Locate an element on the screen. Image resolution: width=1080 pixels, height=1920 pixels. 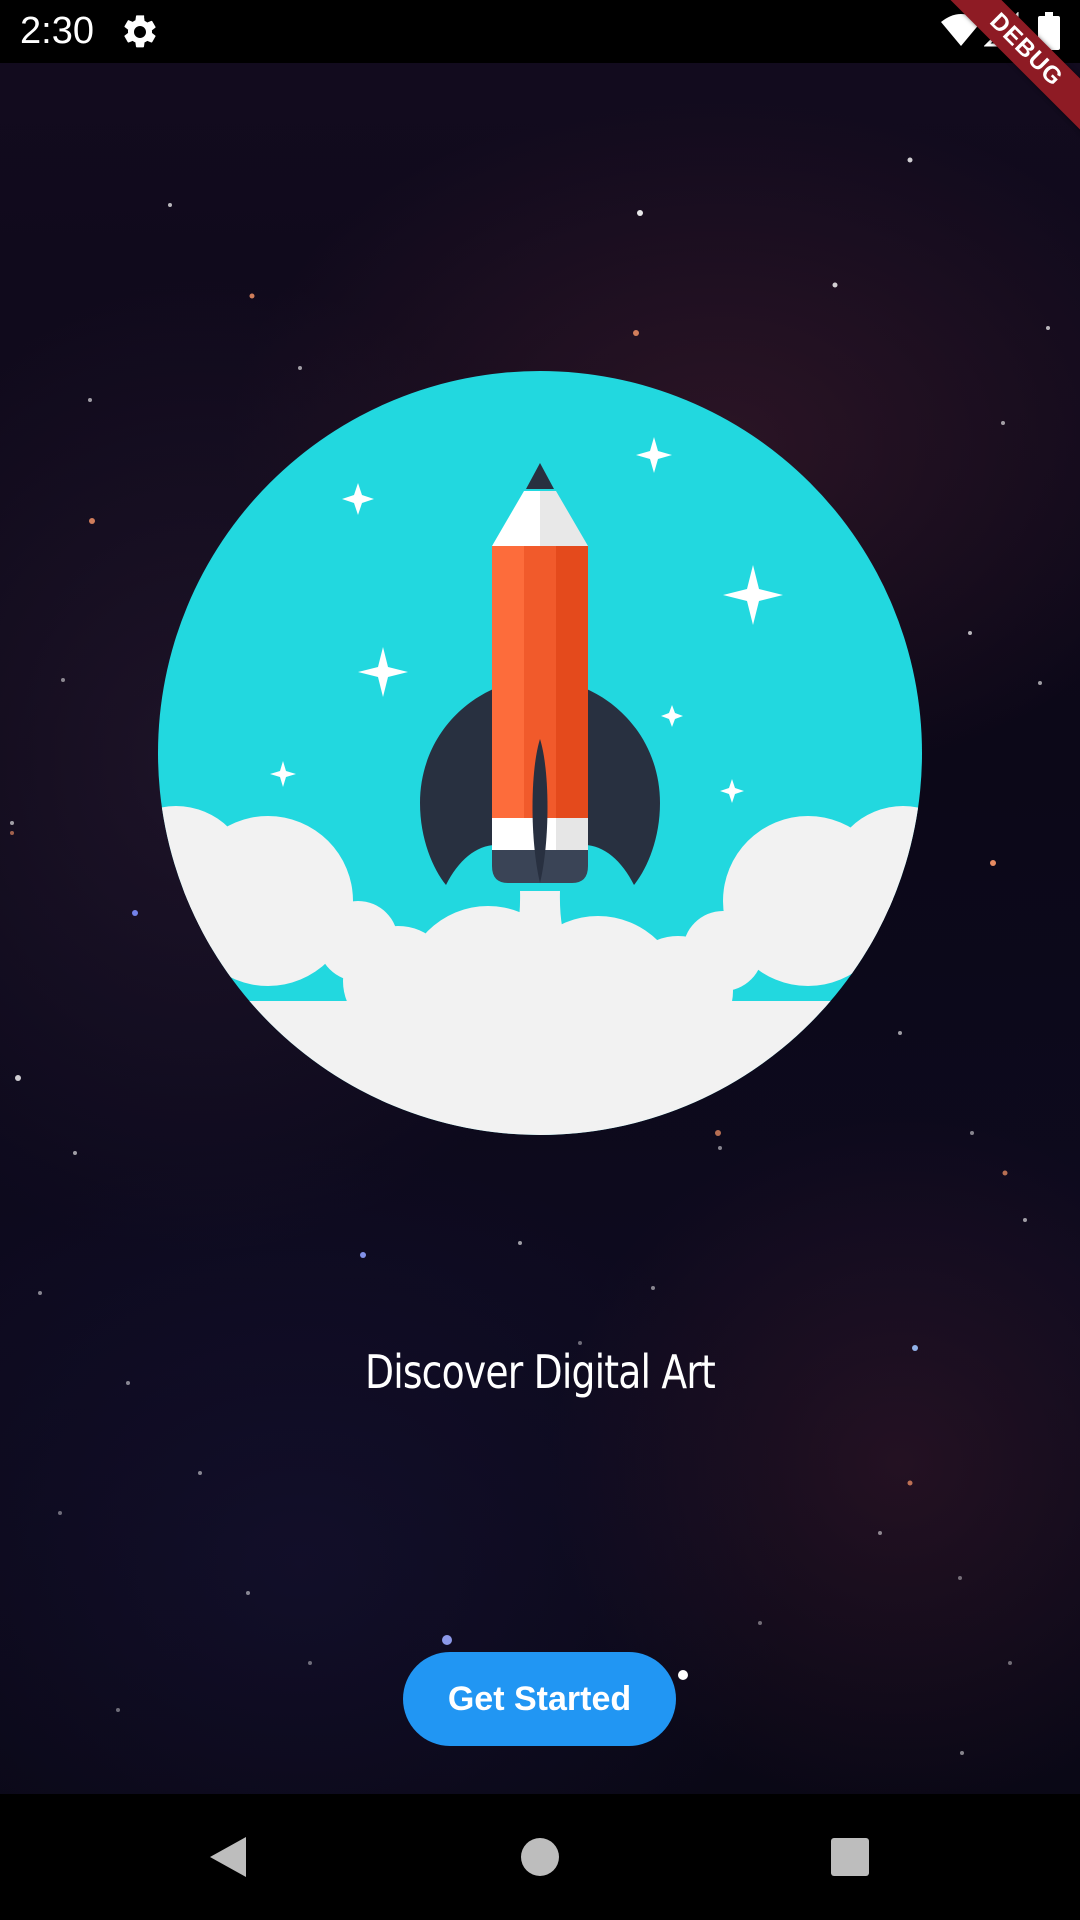
debug-banner: DEBUG is located at coordinates (1000, 80).